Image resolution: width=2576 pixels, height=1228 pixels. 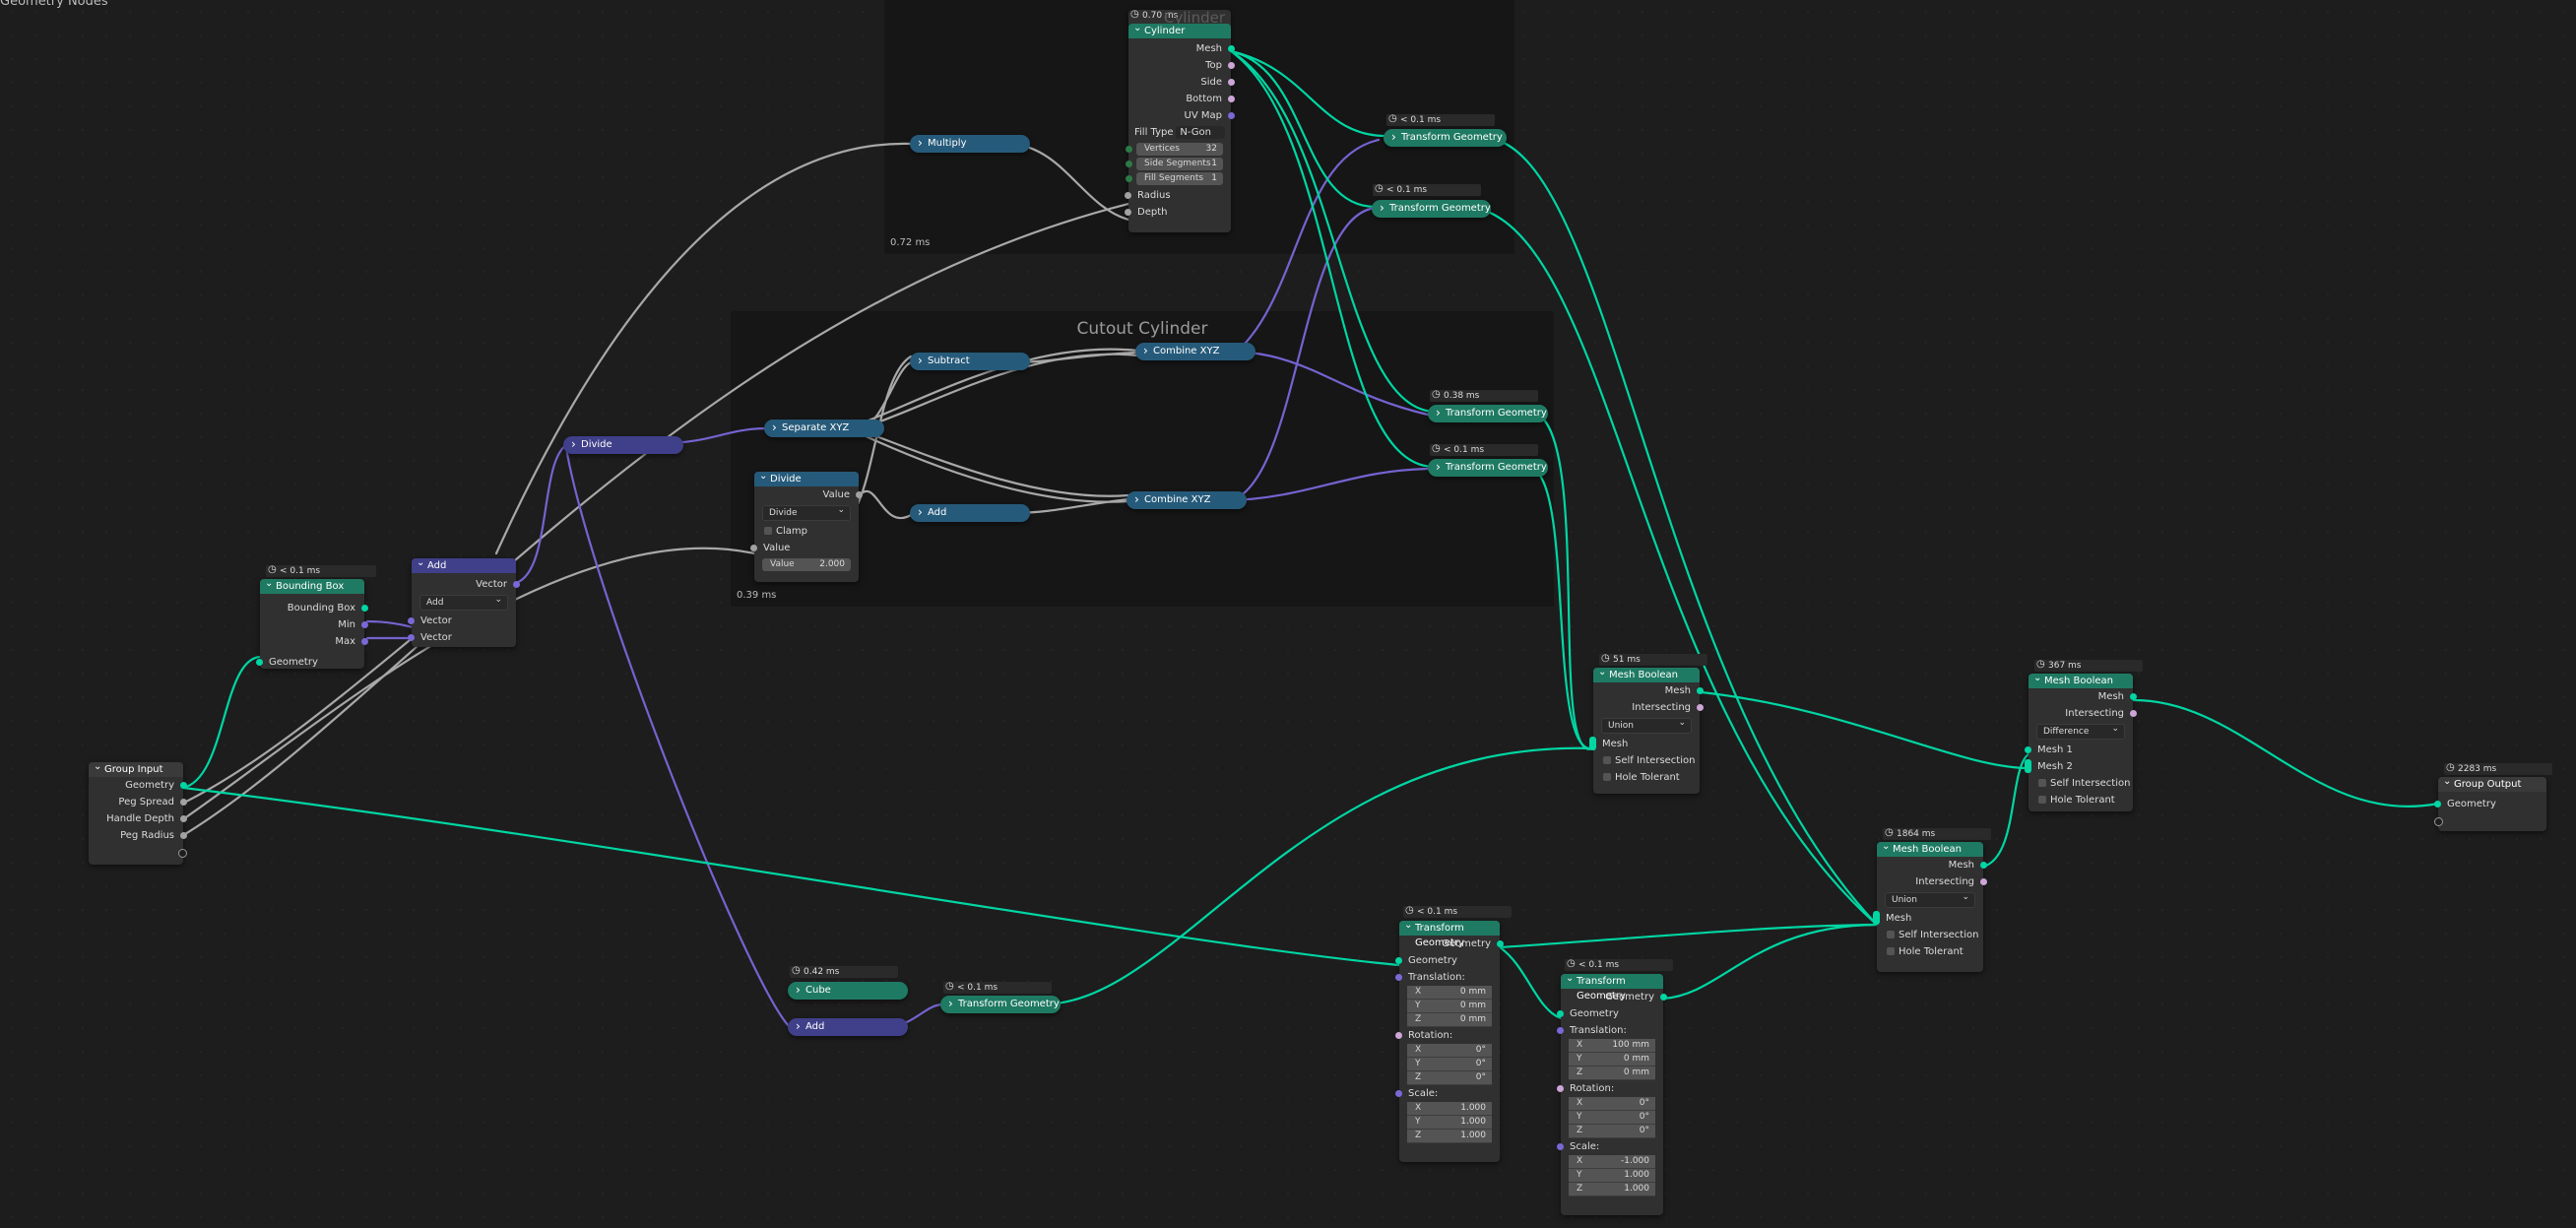 I want to click on socket-peg-spread: Peg Spread, so click(x=138, y=802).